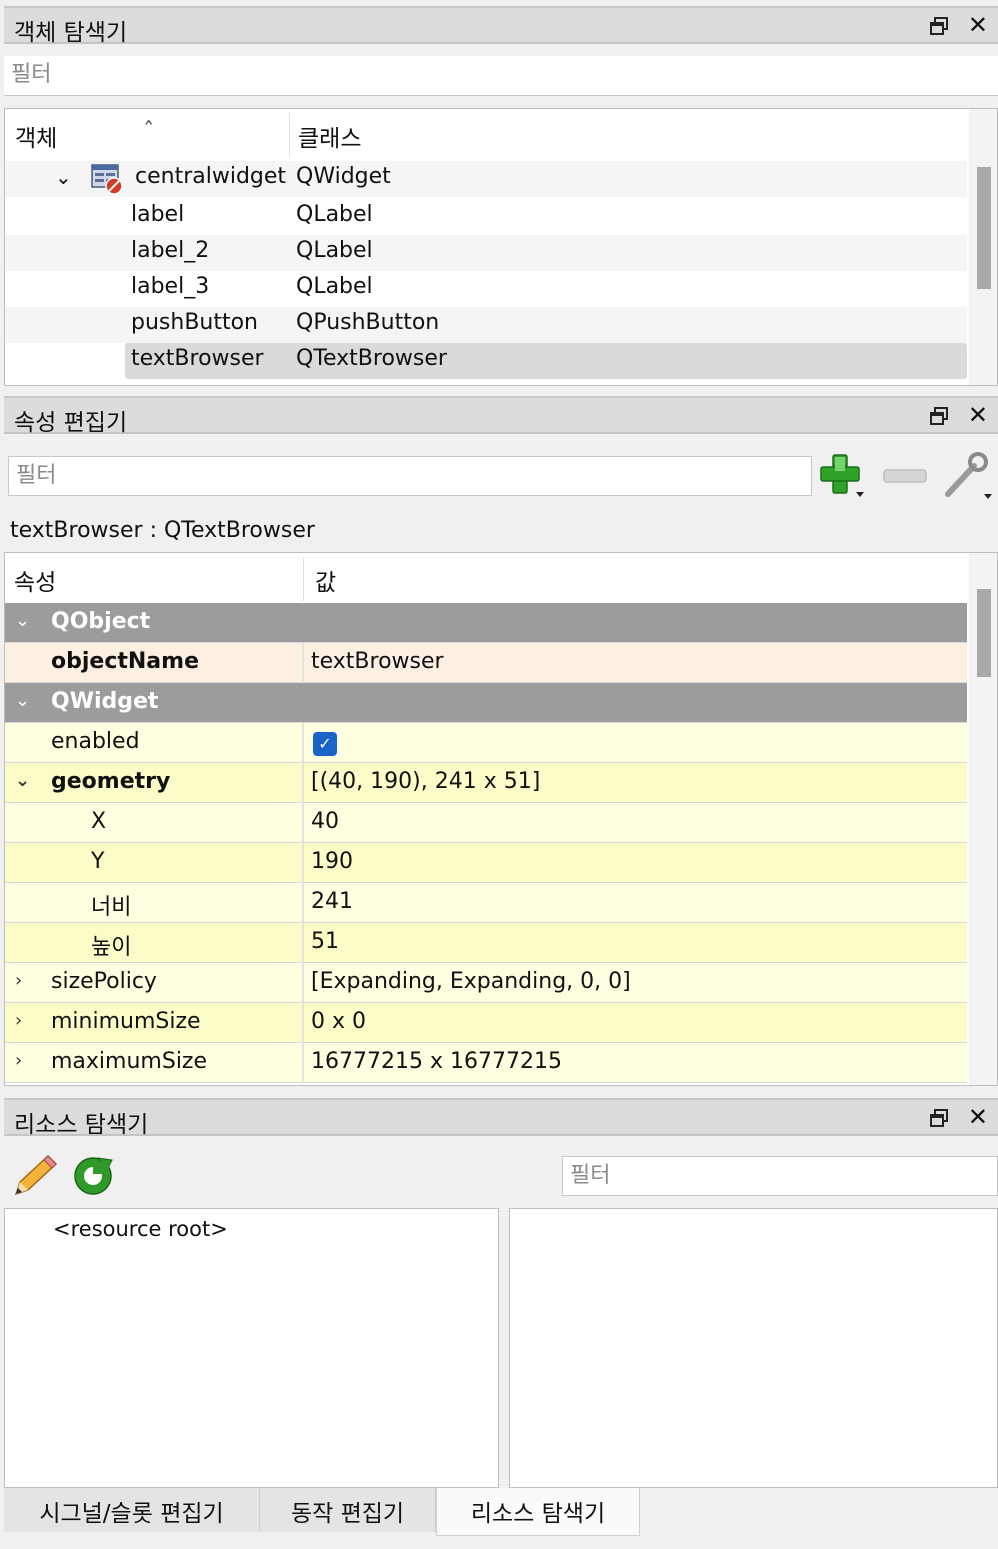 The image size is (998, 1549). What do you see at coordinates (325, 580) in the screenshot?
I see `column-header-value: 값` at bounding box center [325, 580].